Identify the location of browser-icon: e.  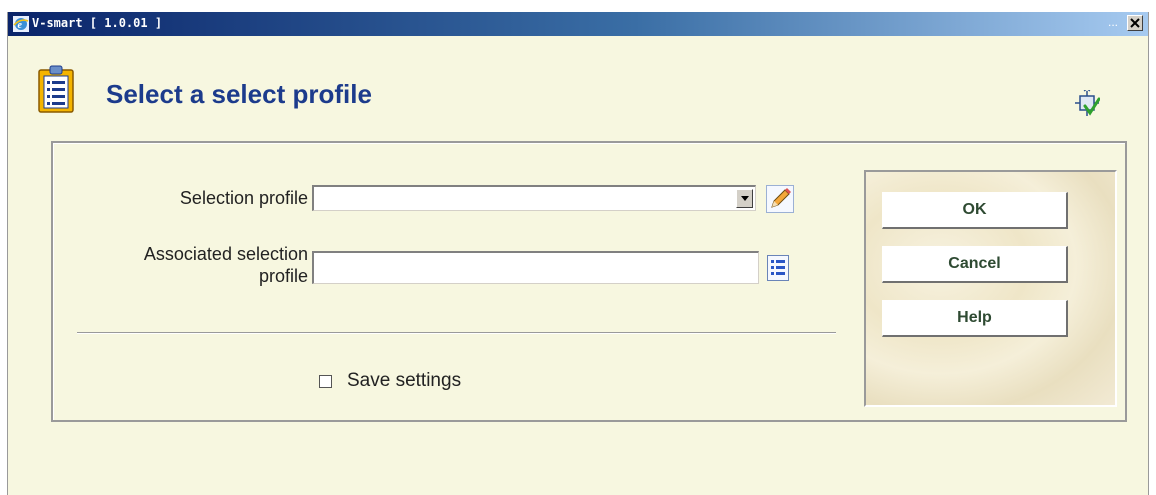
(21, 24).